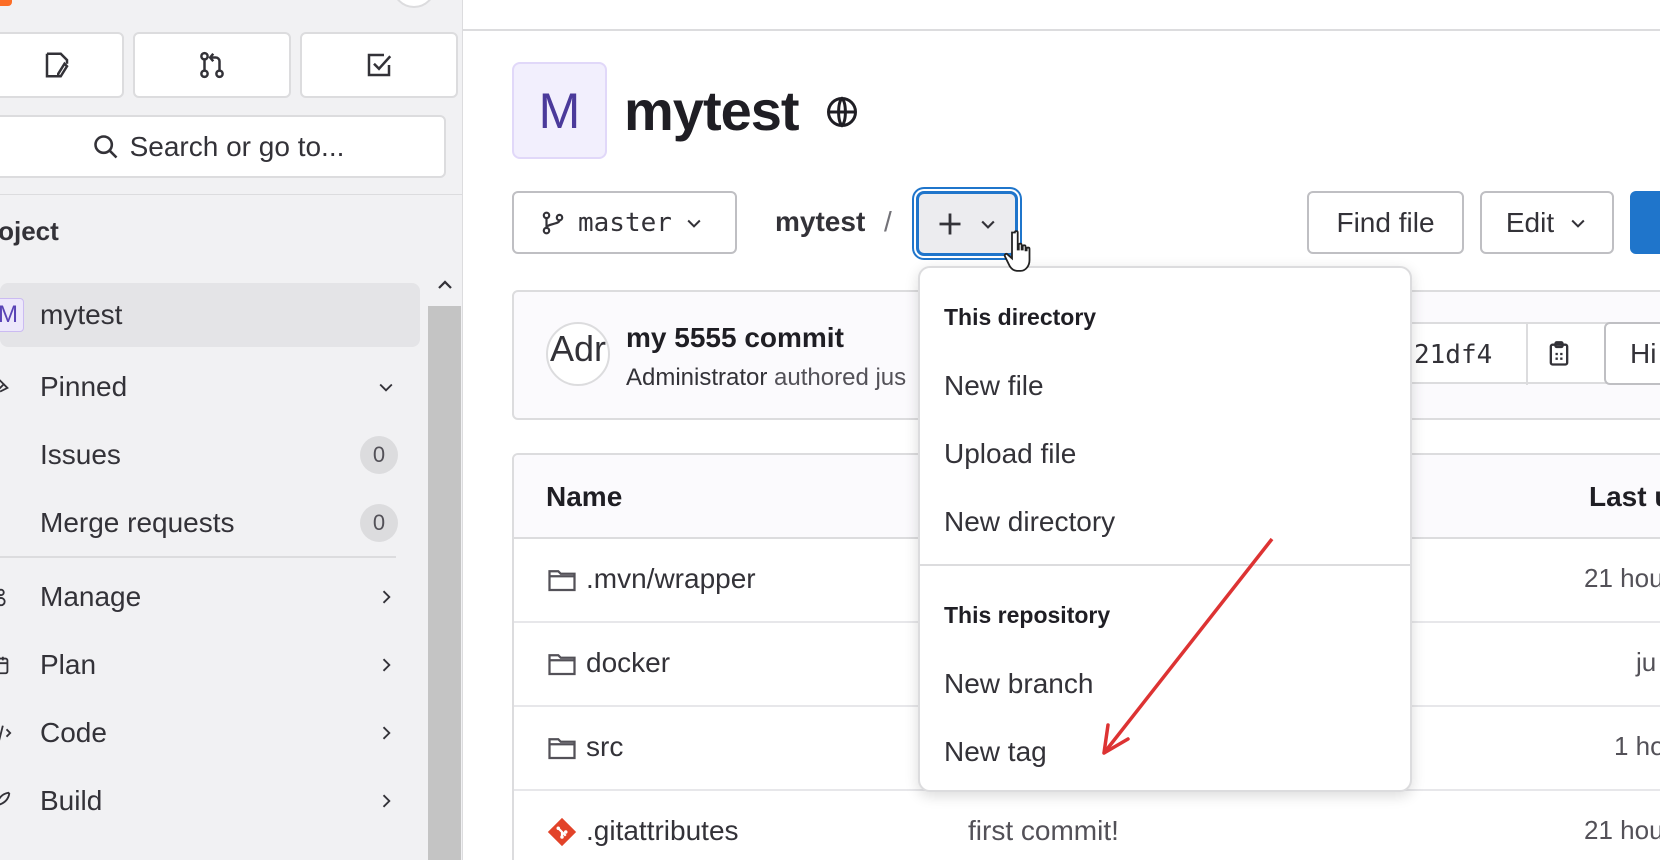  Describe the element at coordinates (80, 454) in the screenshot. I see `sidebar-item-label: Issues` at that location.